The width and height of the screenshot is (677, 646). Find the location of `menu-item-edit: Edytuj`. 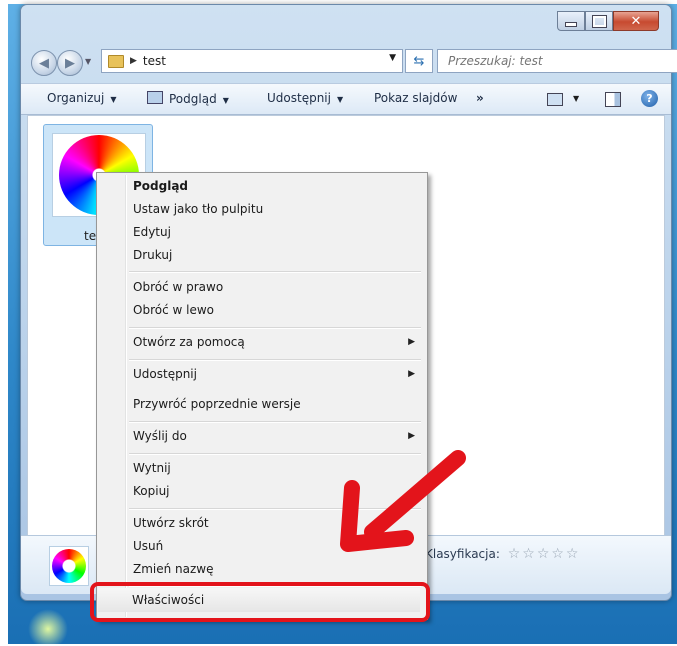

menu-item-edit: Edytuj is located at coordinates (152, 232).